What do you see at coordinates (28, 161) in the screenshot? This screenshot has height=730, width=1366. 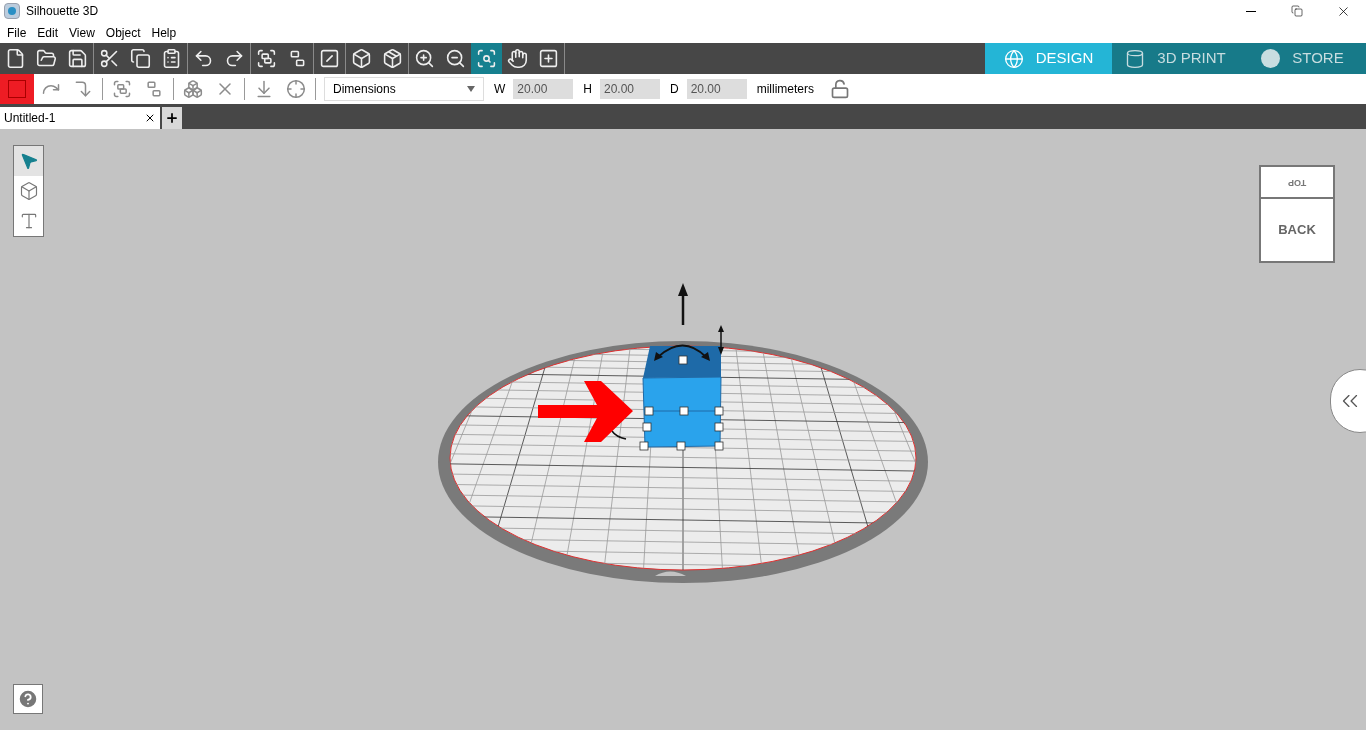 I see `tool-button` at bounding box center [28, 161].